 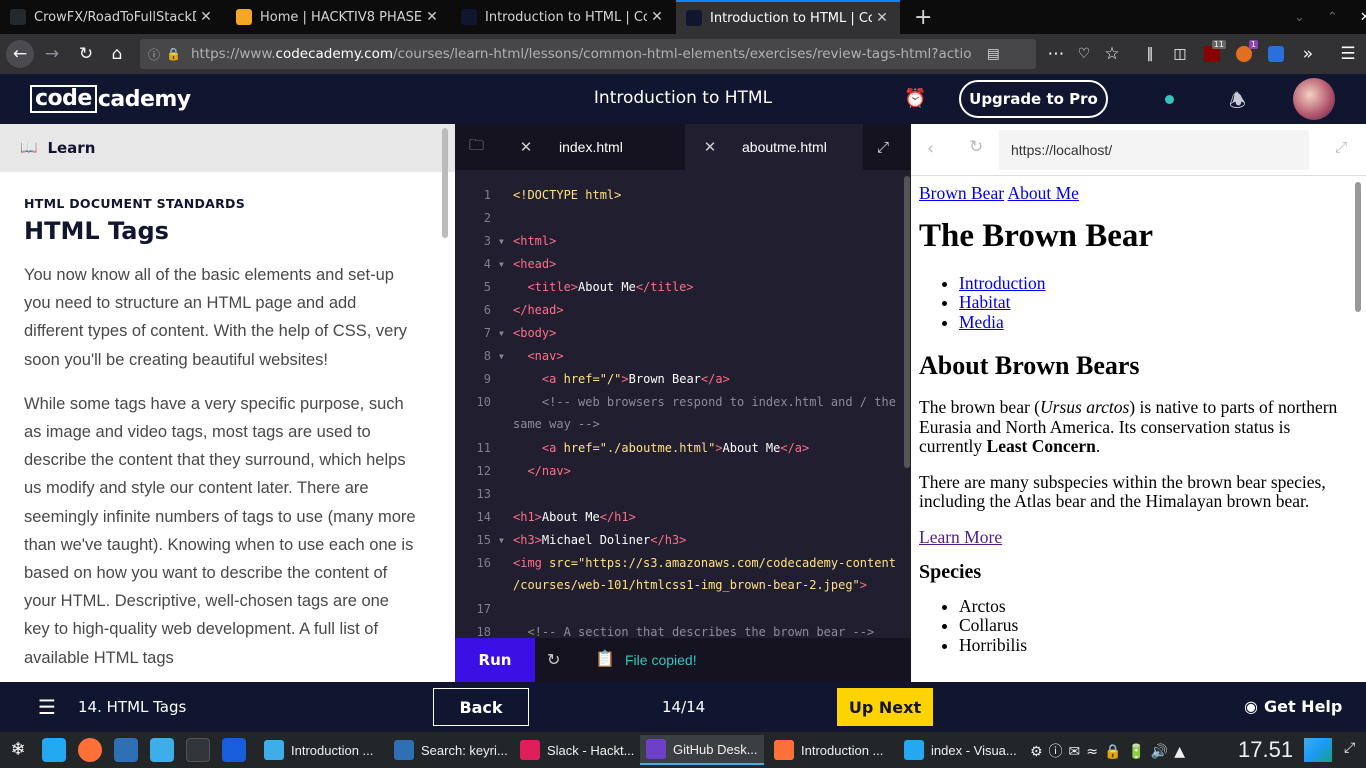 What do you see at coordinates (1314, 99) in the screenshot?
I see `avatar` at bounding box center [1314, 99].